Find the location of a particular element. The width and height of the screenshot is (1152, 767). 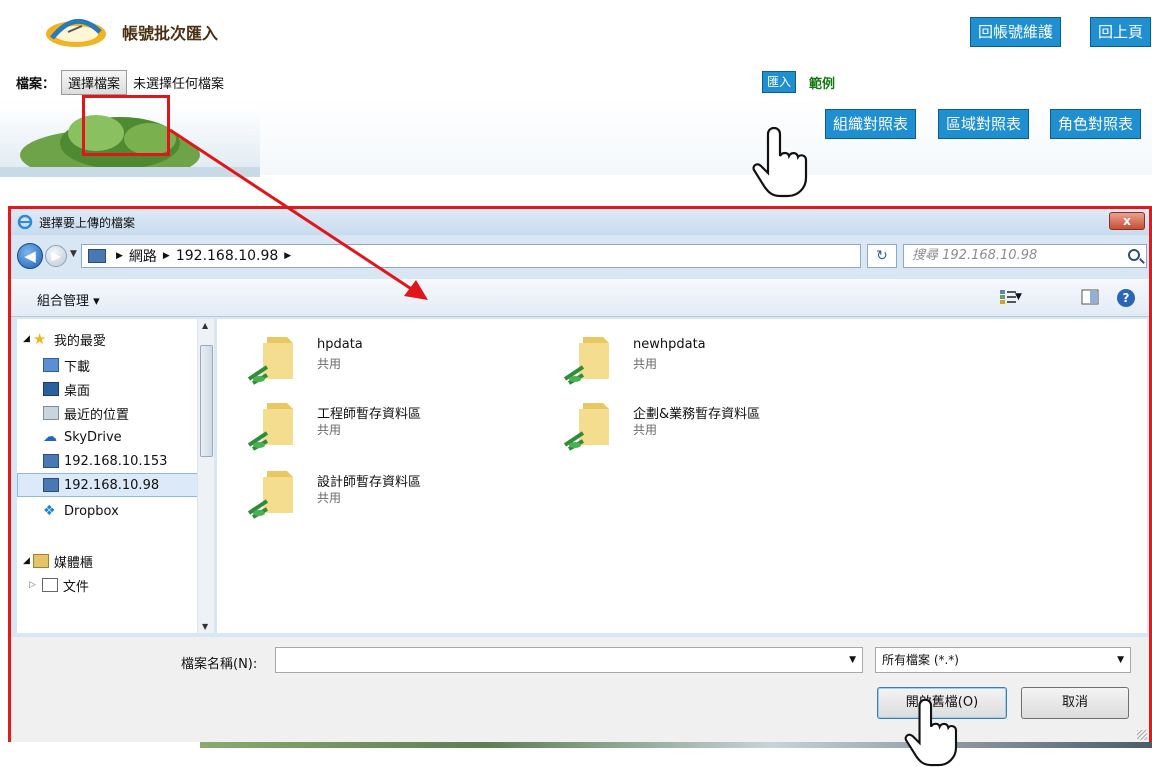

filename-input: ▼ is located at coordinates (569, 660).